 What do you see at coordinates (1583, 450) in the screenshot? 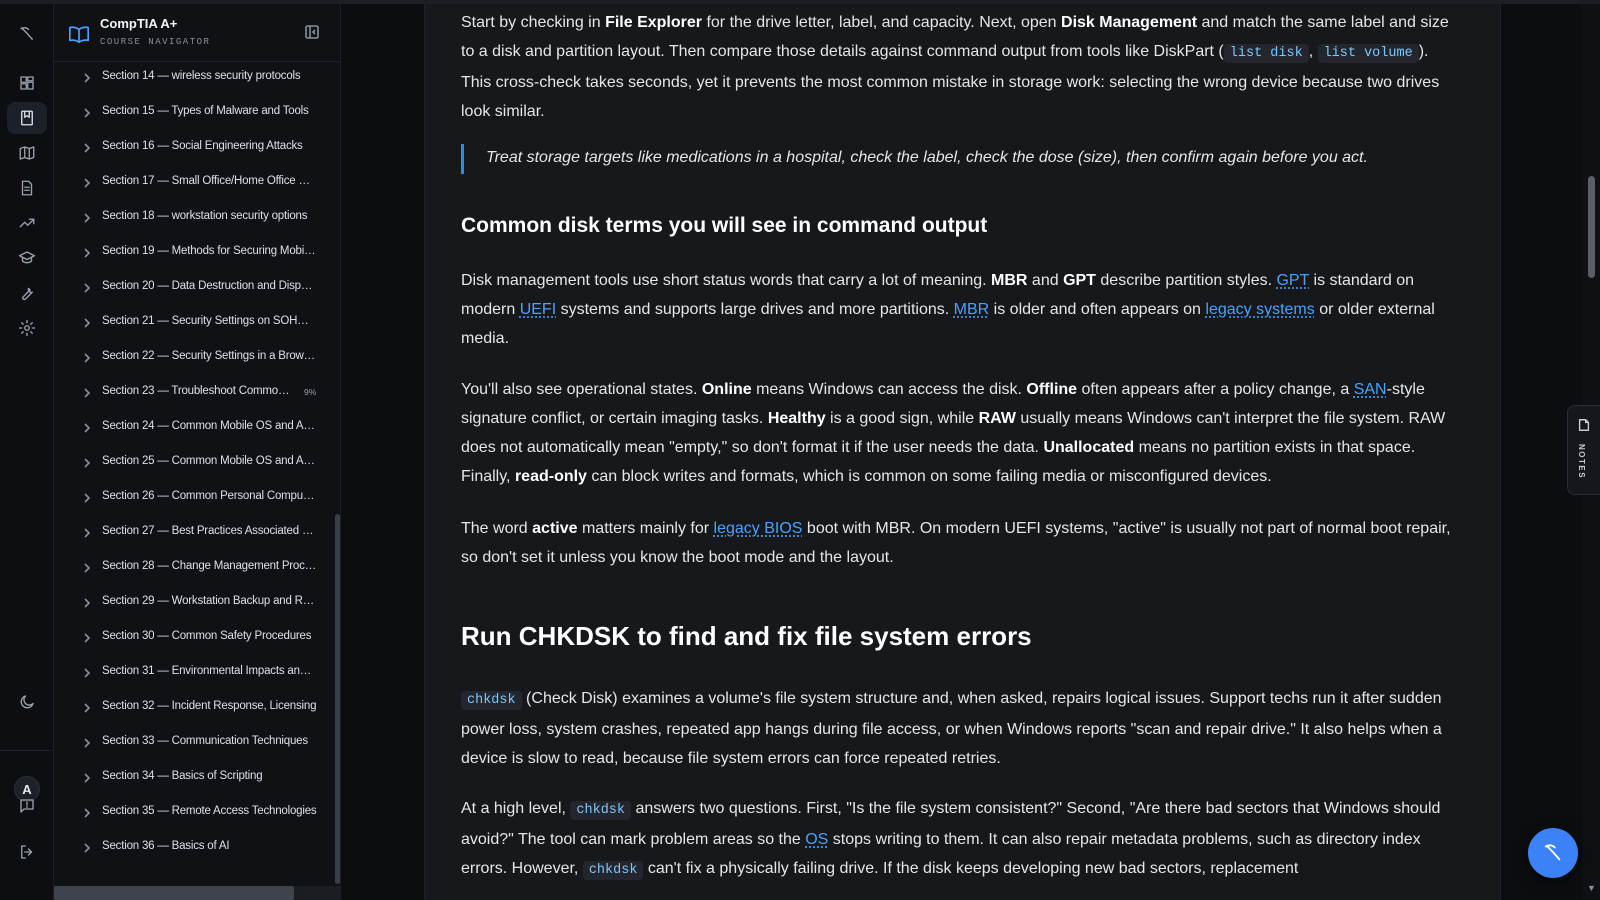
I see `notes-tab: NOTES` at bounding box center [1583, 450].